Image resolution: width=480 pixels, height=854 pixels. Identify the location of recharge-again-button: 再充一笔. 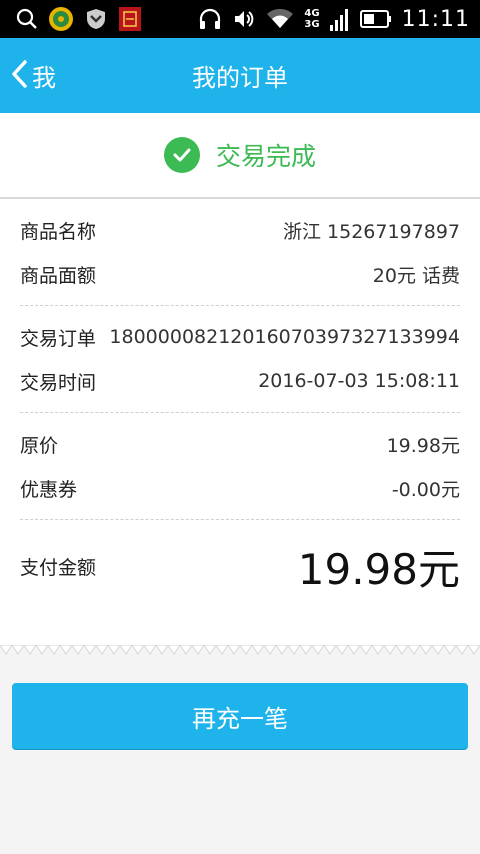
(240, 716).